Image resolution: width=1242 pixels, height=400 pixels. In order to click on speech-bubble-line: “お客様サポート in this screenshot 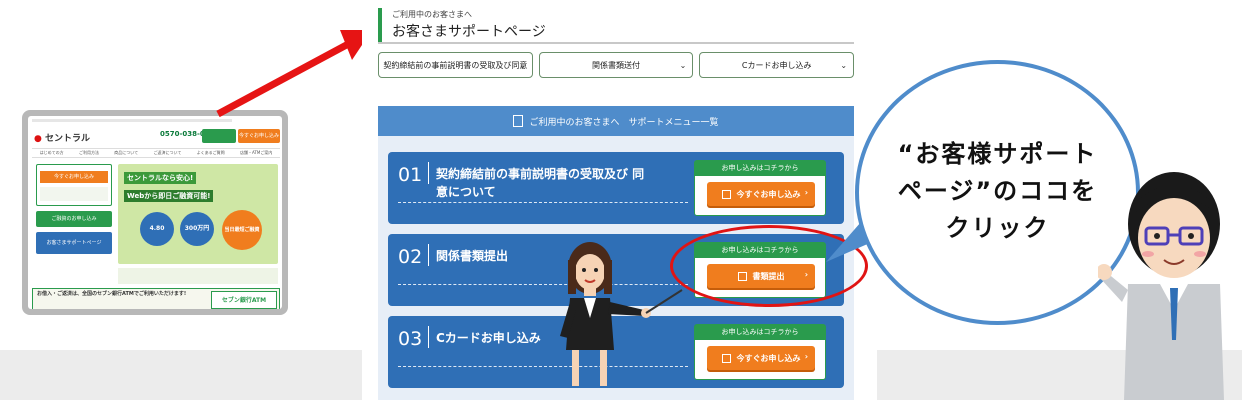, I will do `click(997, 154)`.